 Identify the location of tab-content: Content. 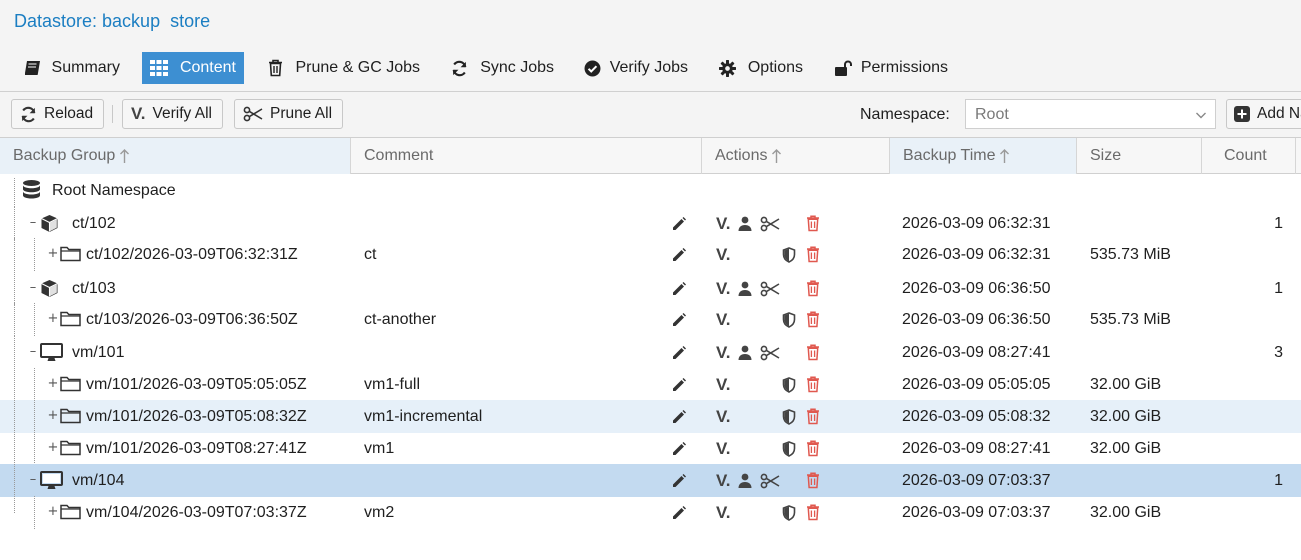
(193, 68).